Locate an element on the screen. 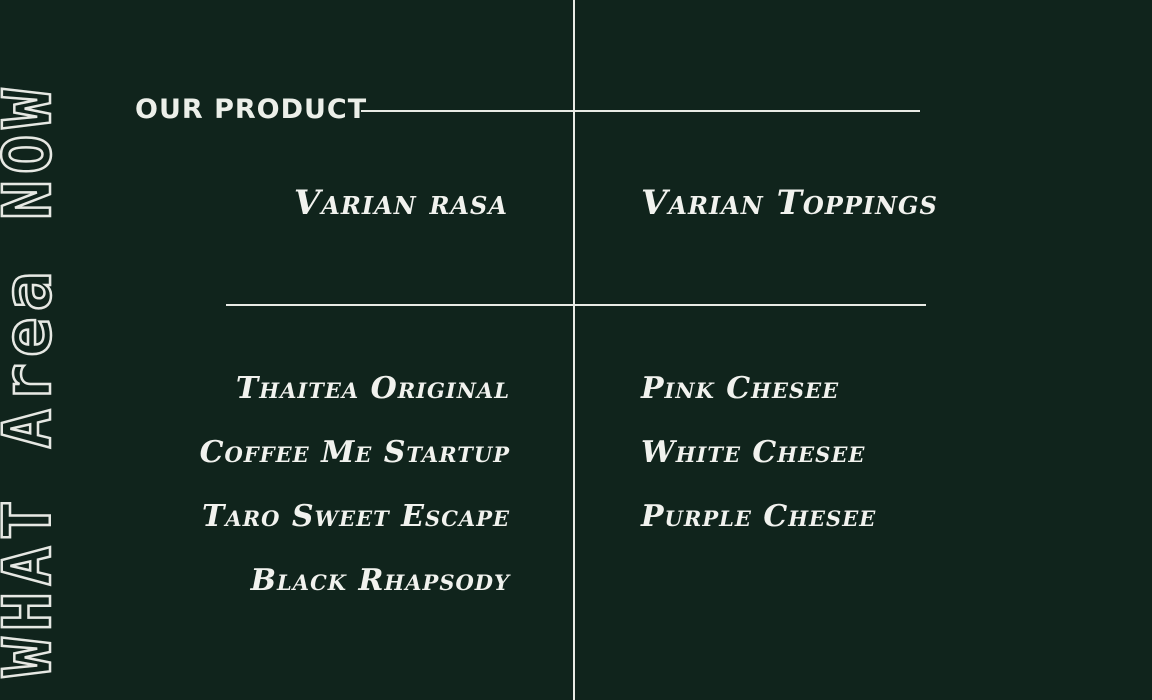  list-item: Purple Chesee is located at coordinates (759, 516).